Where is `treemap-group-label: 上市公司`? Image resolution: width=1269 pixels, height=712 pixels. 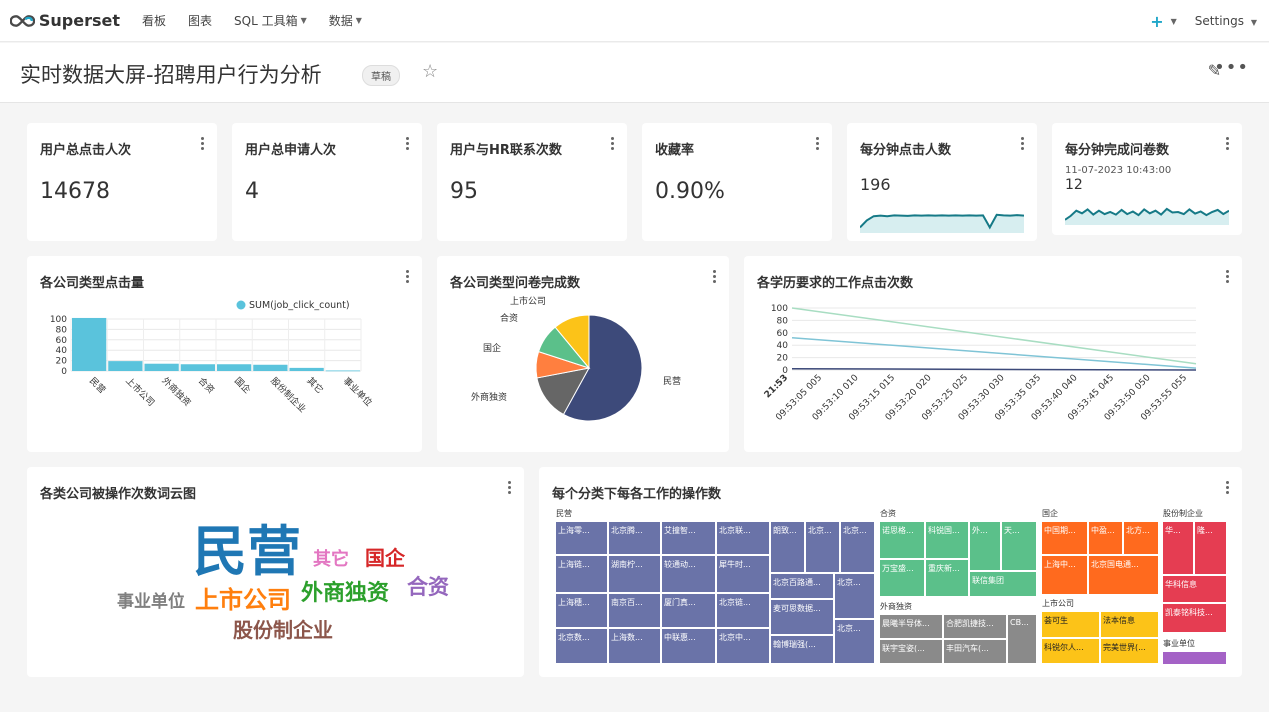
treemap-group-label: 上市公司 is located at coordinates (1058, 603).